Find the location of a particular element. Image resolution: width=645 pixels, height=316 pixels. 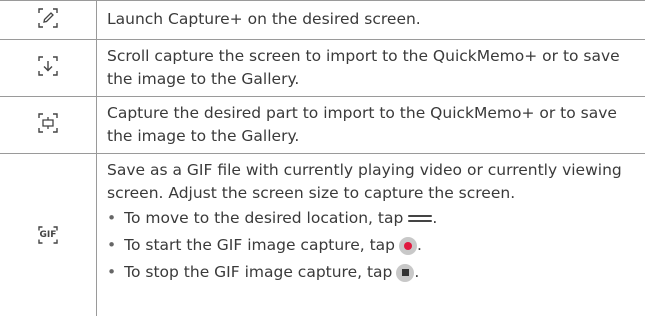

list-item: • To start the GIF image capture, tap . is located at coordinates (371, 245).